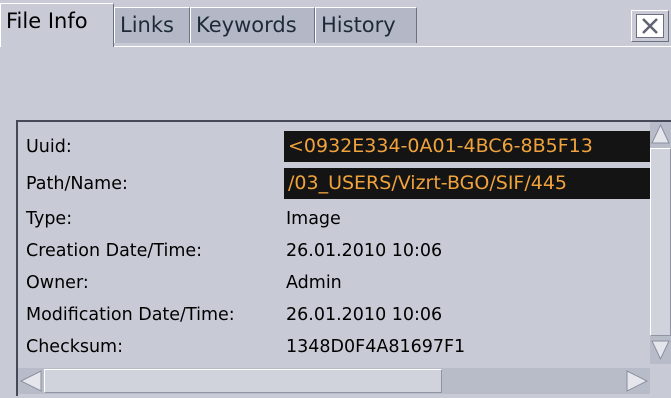  I want to click on scroll-right-button, so click(637, 381).